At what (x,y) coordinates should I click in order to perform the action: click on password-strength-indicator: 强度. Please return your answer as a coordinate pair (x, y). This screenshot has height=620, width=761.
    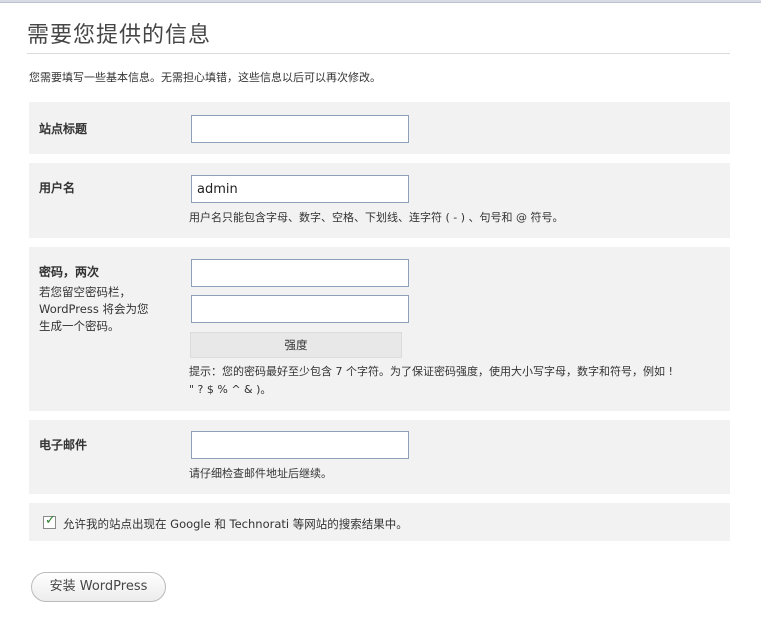
    Looking at the image, I should click on (296, 345).